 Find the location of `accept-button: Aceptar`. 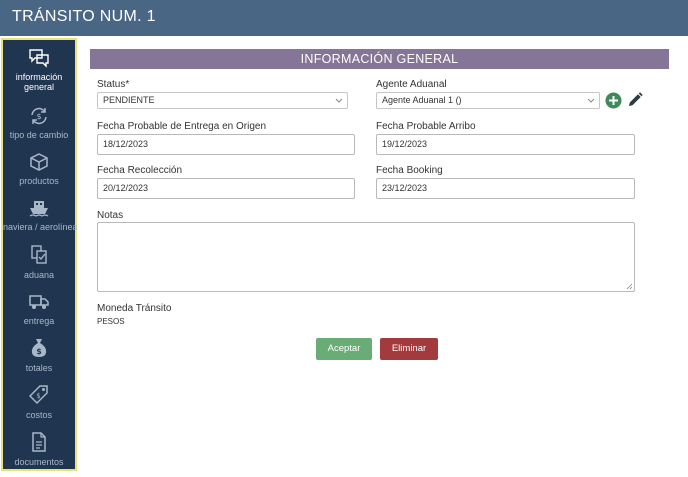

accept-button: Aceptar is located at coordinates (344, 349).